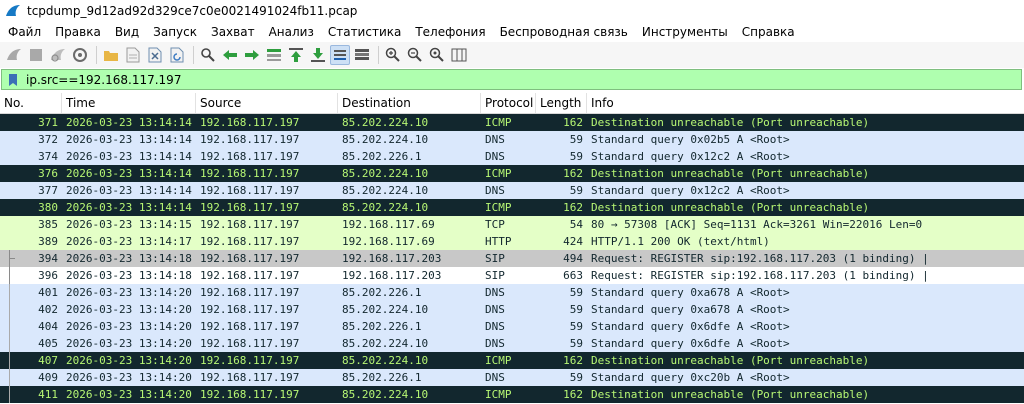  What do you see at coordinates (415, 55) in the screenshot?
I see `zoom-out-icon` at bounding box center [415, 55].